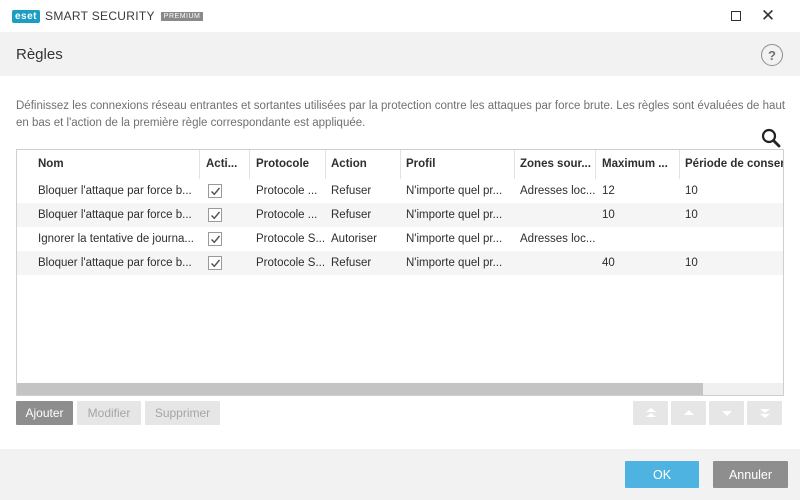 The image size is (800, 500). I want to click on move-down-icon, so click(726, 413).